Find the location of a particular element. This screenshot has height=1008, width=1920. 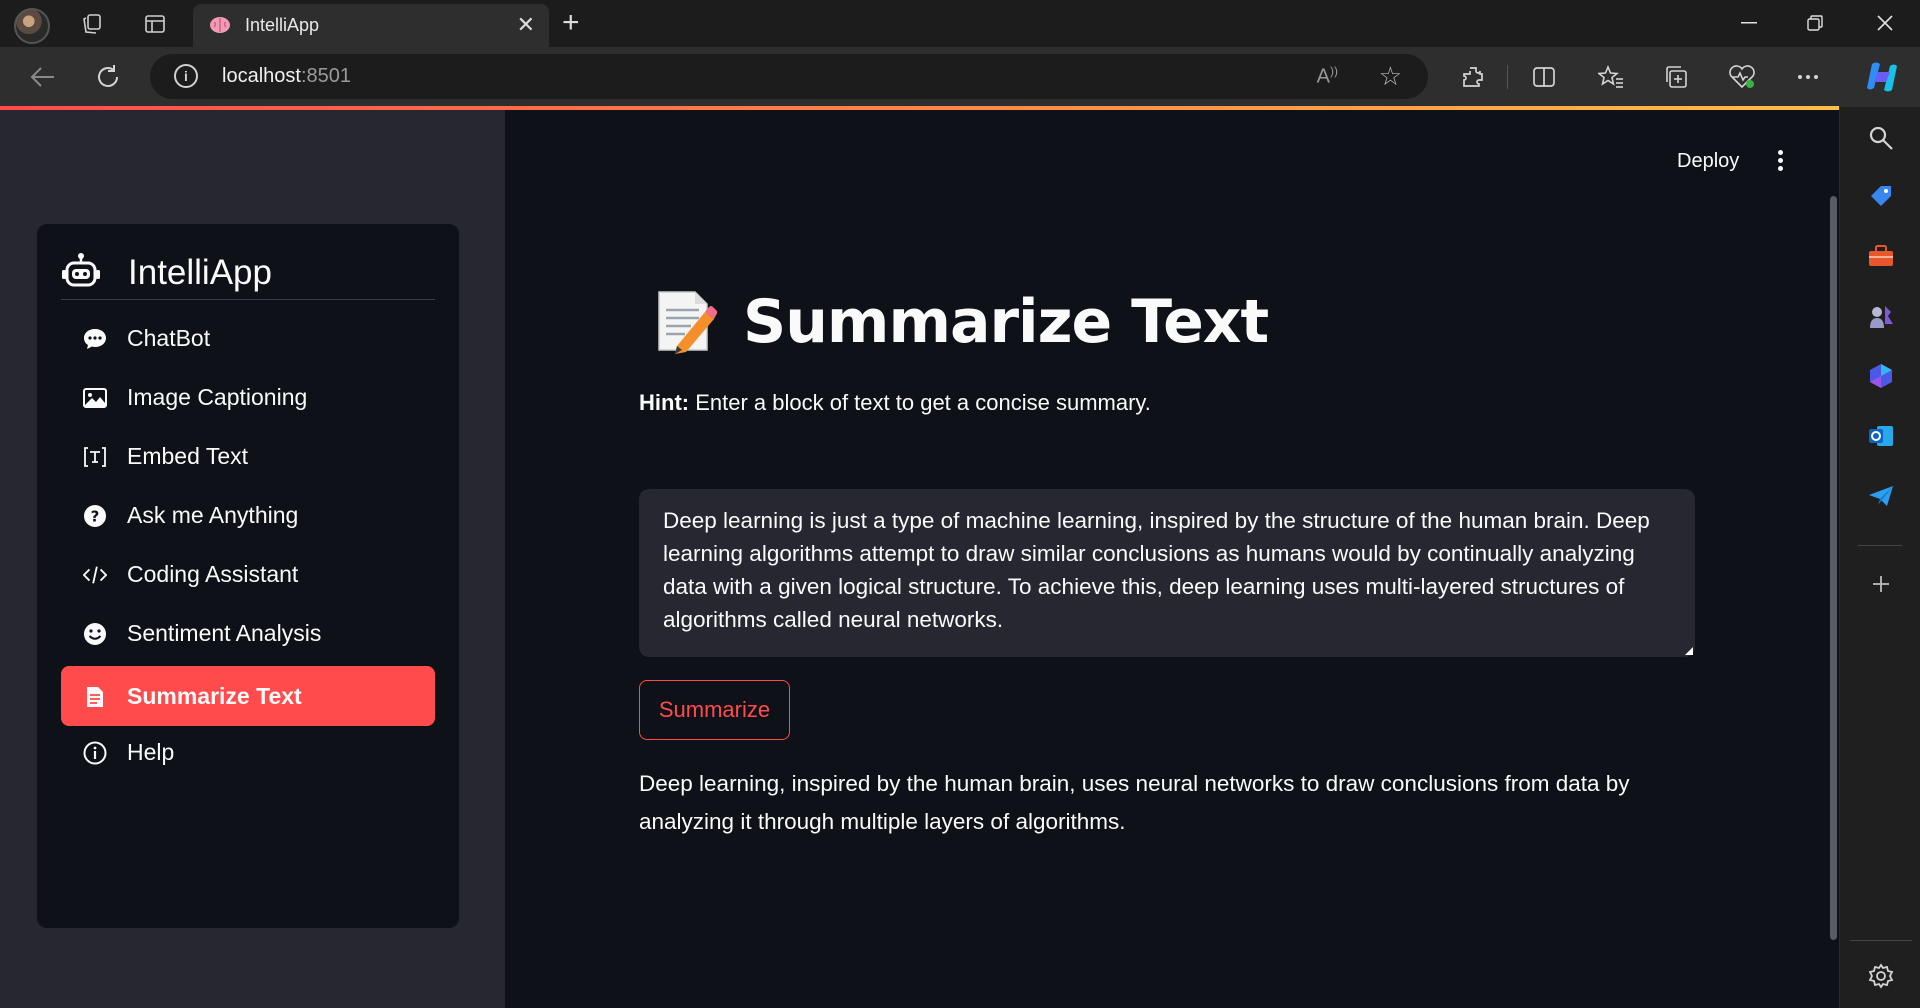

code-icon is located at coordinates (95, 575).